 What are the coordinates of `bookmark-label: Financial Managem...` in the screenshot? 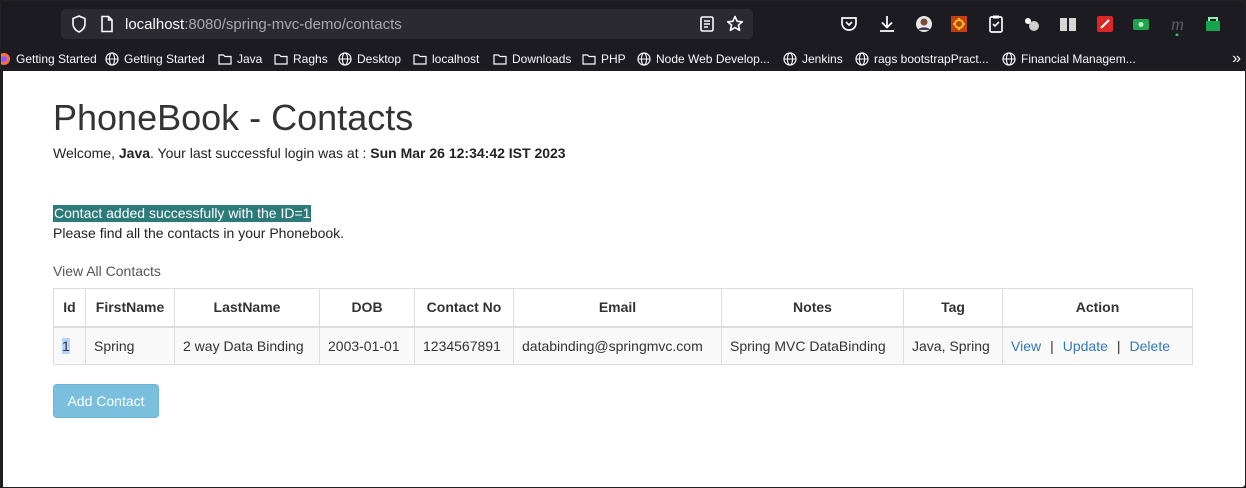 It's located at (1078, 59).